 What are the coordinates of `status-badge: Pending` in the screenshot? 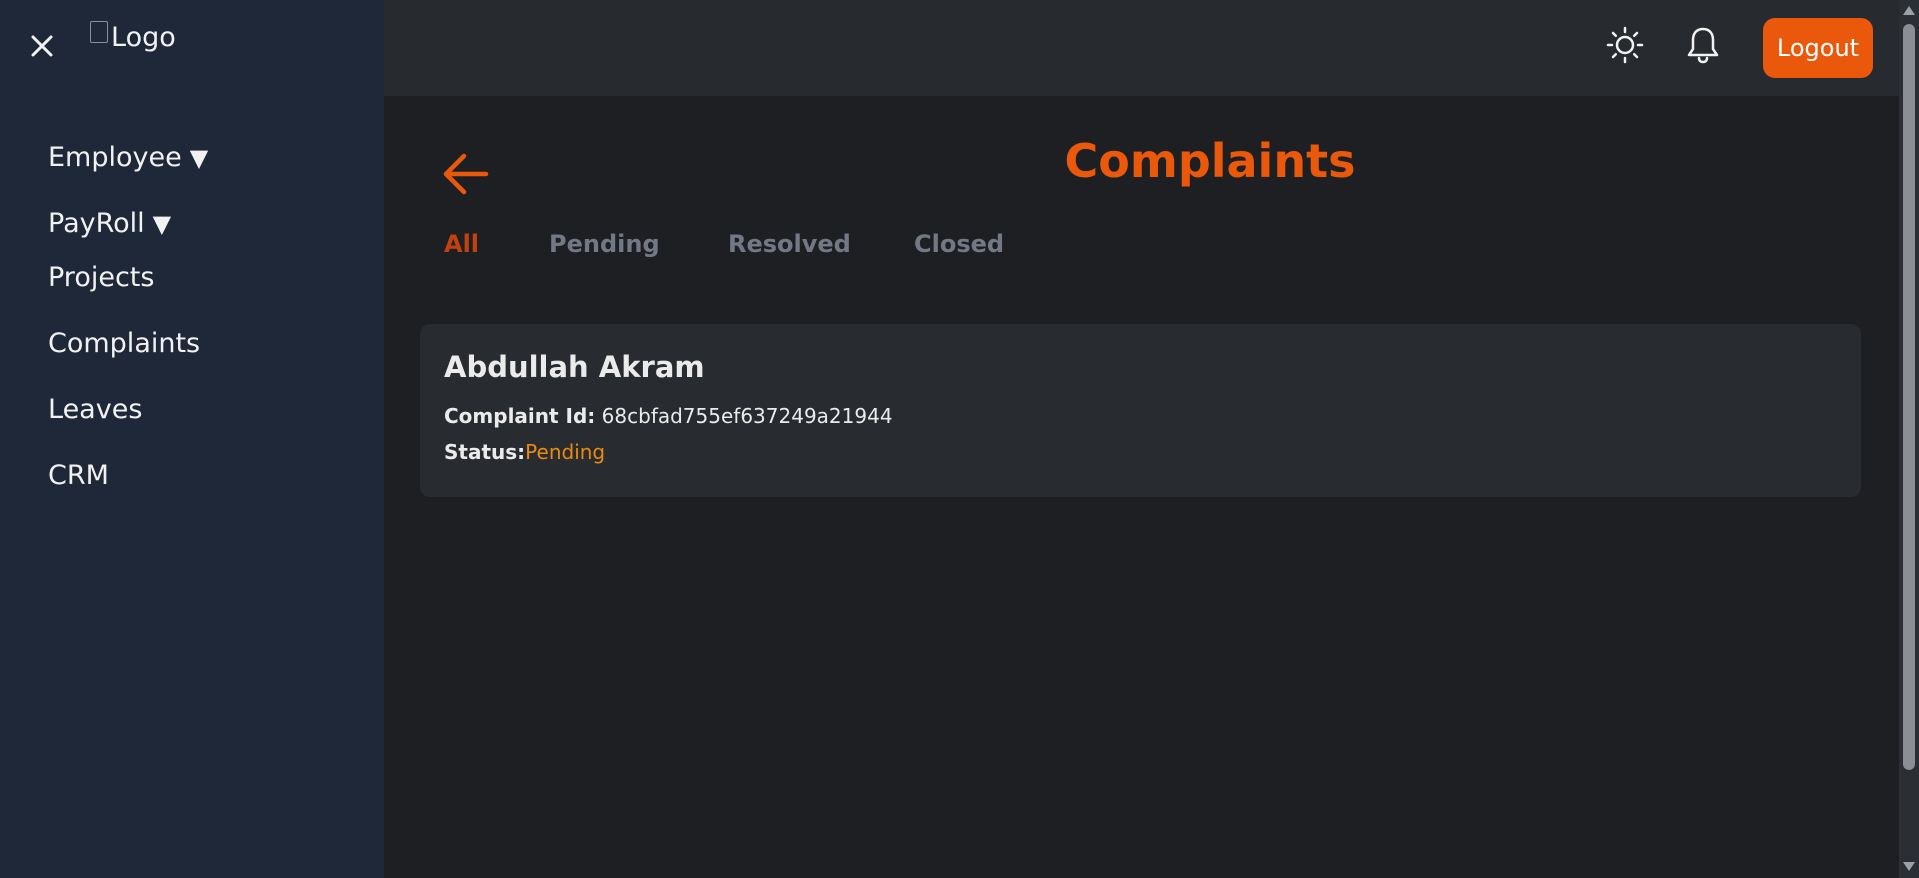 It's located at (565, 452).